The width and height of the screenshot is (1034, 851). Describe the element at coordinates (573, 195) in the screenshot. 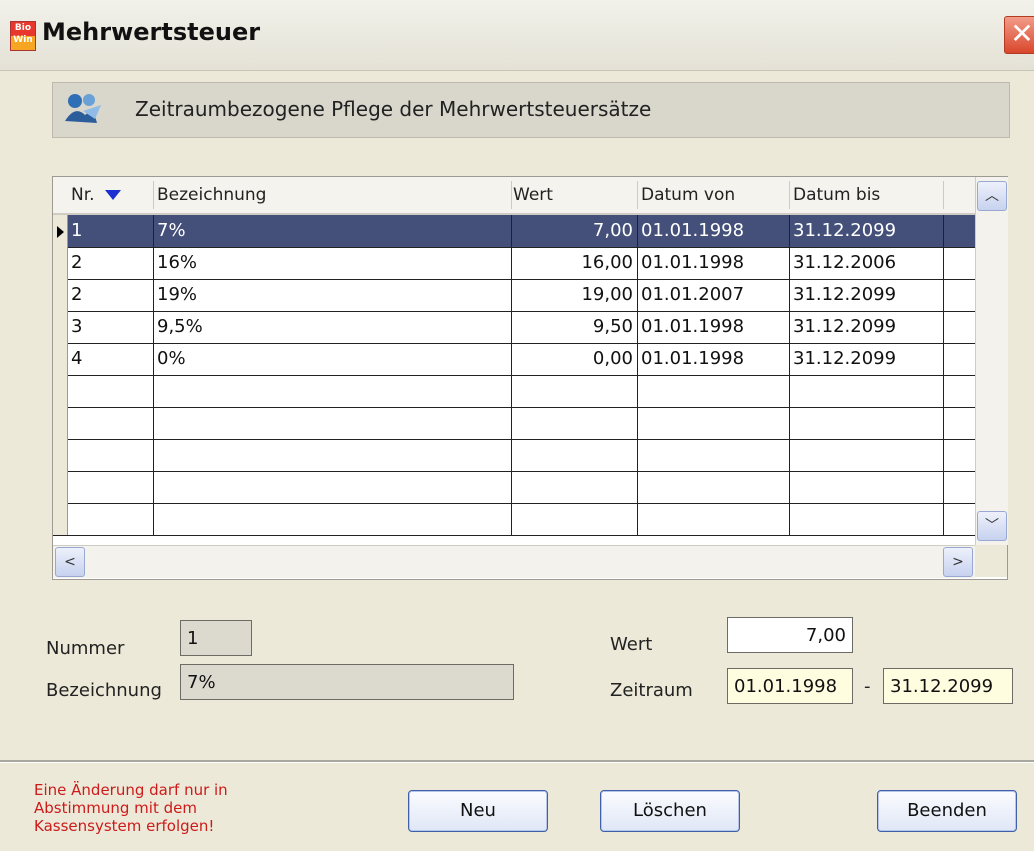

I see `column-header-wert: Wert` at that location.